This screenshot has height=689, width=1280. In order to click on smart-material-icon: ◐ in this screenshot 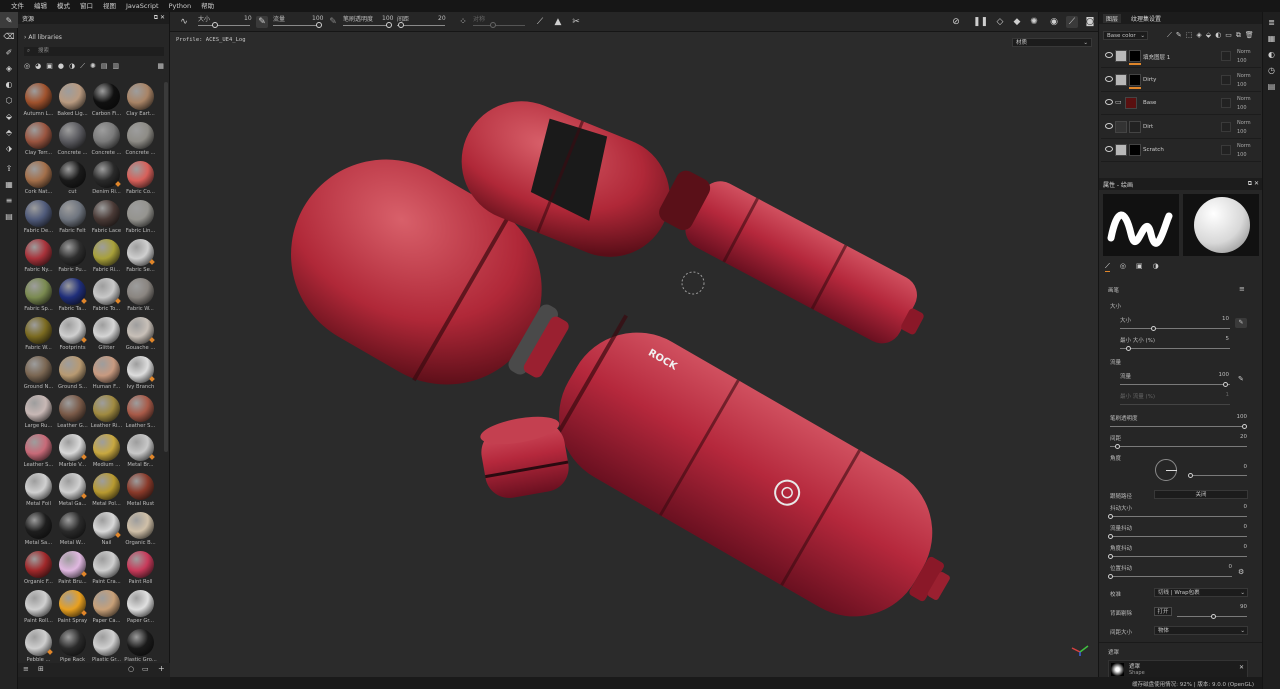, I will do `click(1218, 36)`.